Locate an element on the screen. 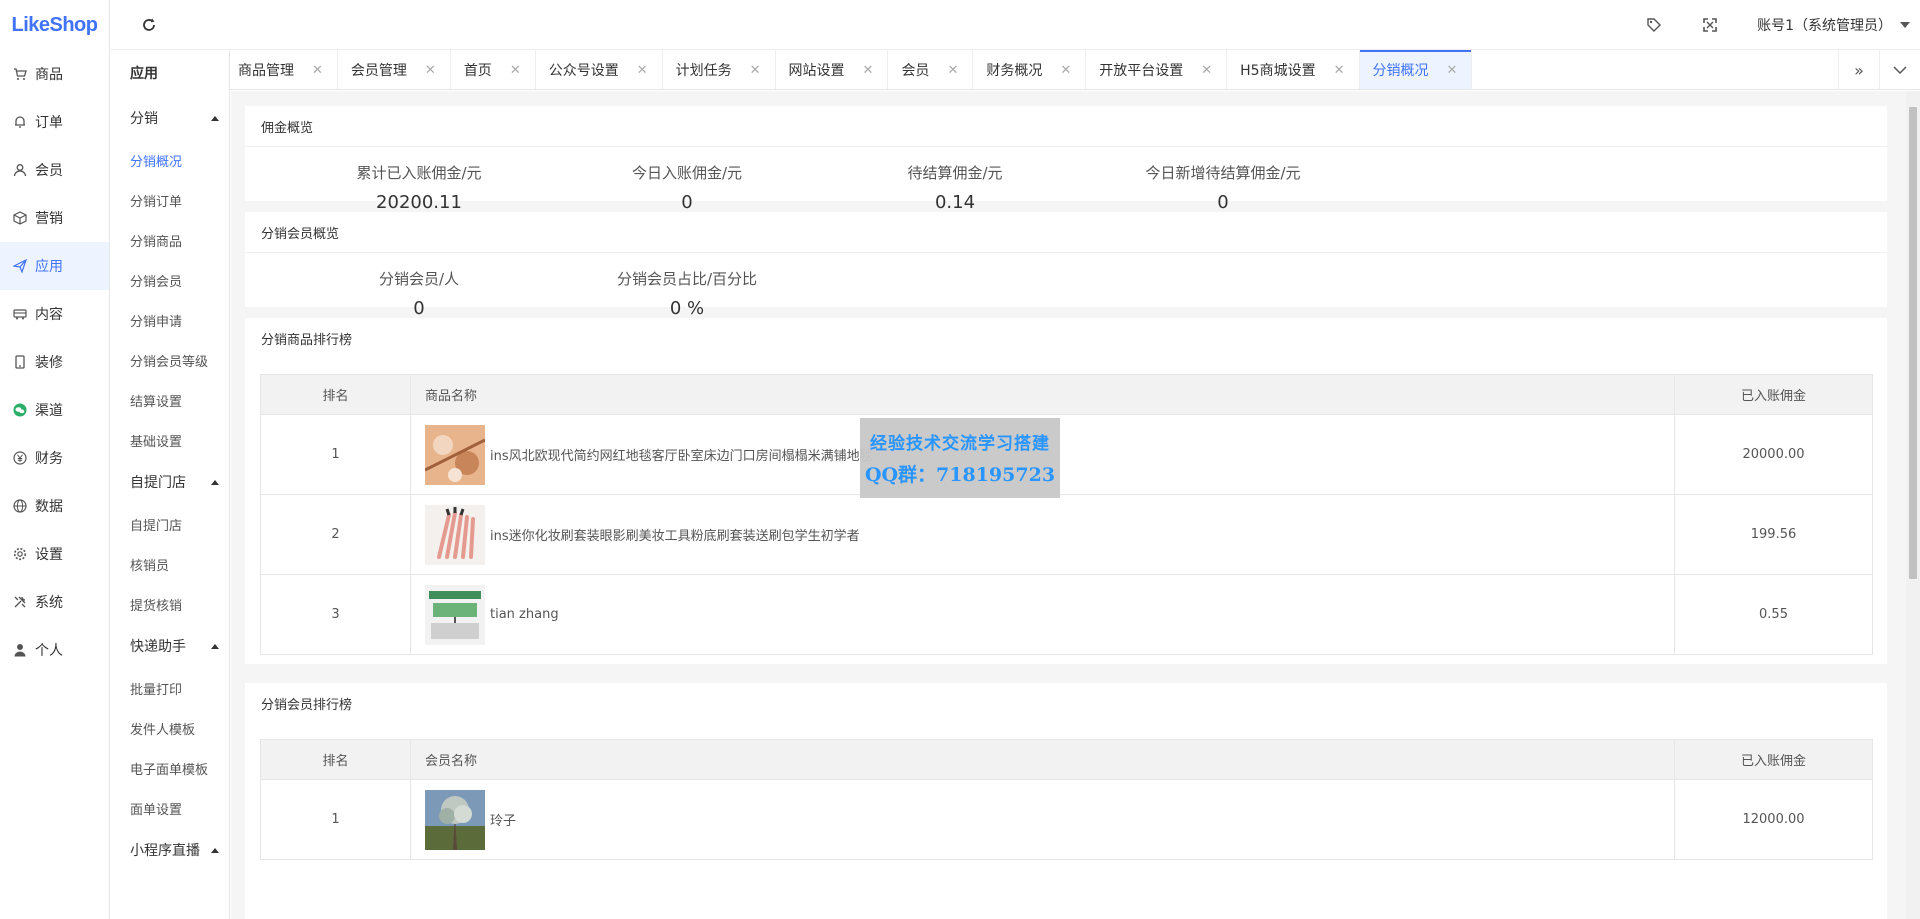 Image resolution: width=1920 pixels, height=919 pixels. nav-item-globe: 数据 is located at coordinates (54, 506).